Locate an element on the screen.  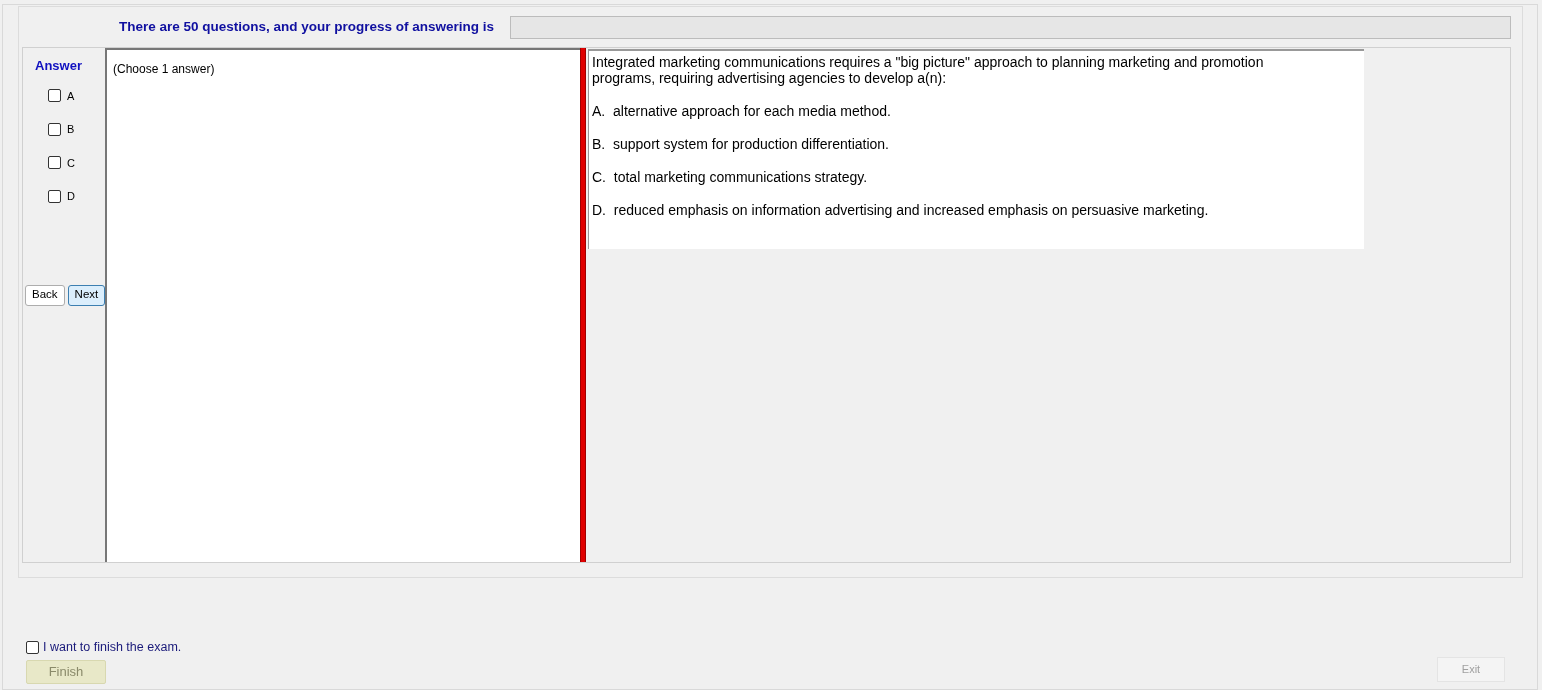
answer-choice-text: B. support system for production differentiation. is located at coordinates (741, 144).